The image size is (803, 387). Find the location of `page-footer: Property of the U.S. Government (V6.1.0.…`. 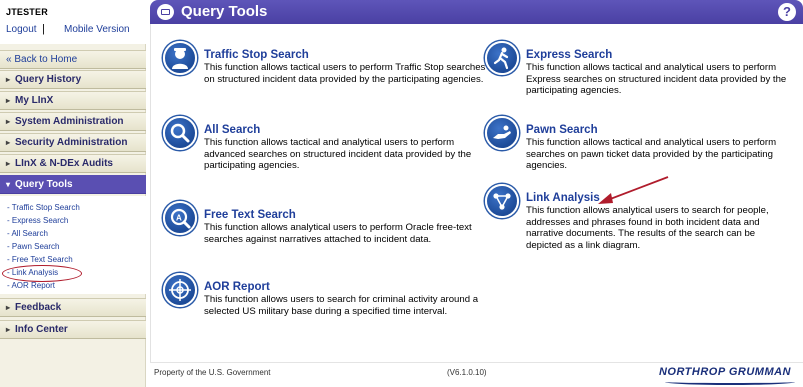

page-footer: Property of the U.S. Government (V6.1.0.… is located at coordinates (476, 374).